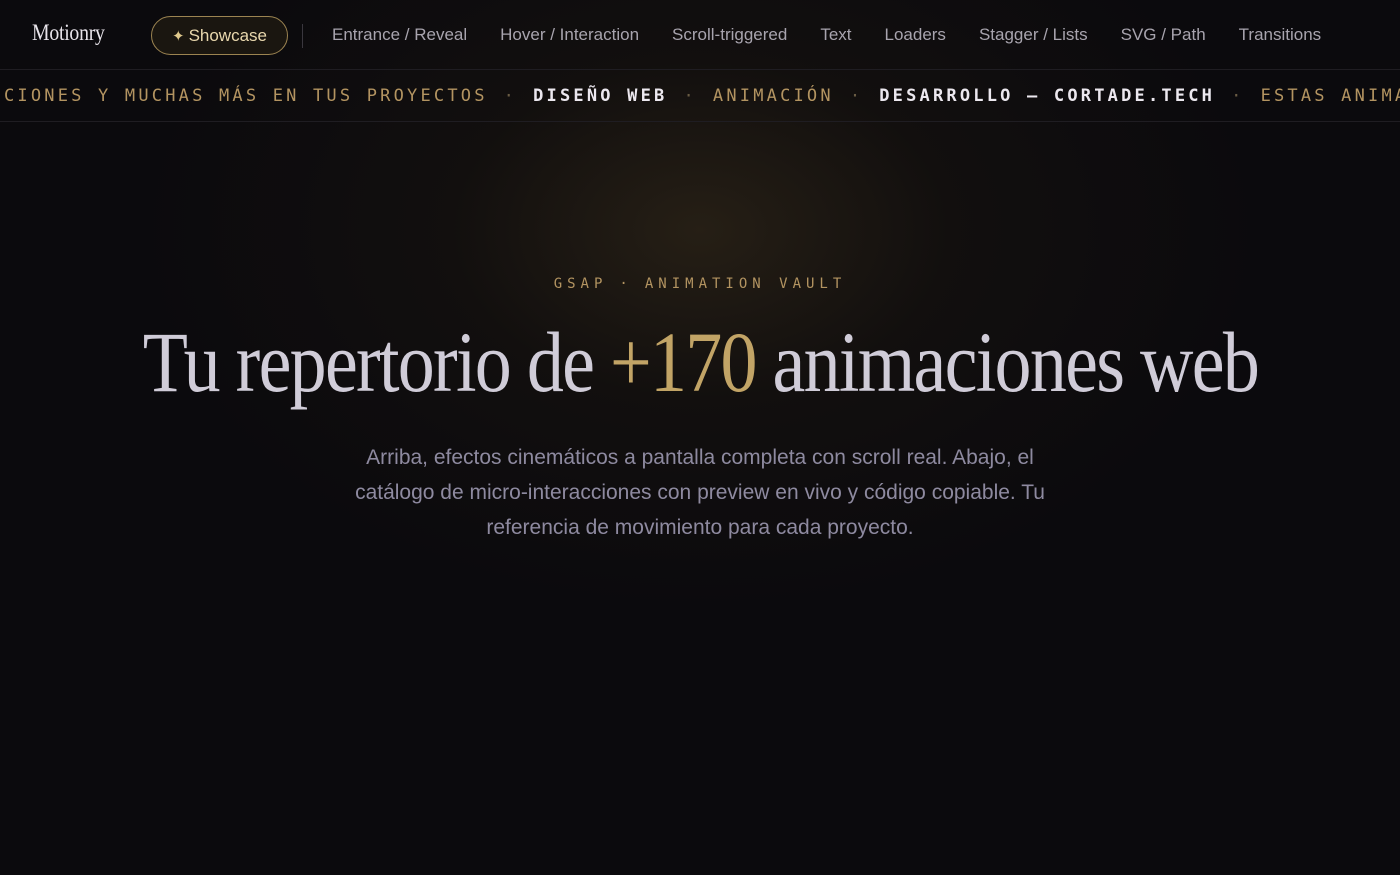 The height and width of the screenshot is (875, 1400). What do you see at coordinates (1280, 35) in the screenshot?
I see `nav-link-transitions: Transitions` at bounding box center [1280, 35].